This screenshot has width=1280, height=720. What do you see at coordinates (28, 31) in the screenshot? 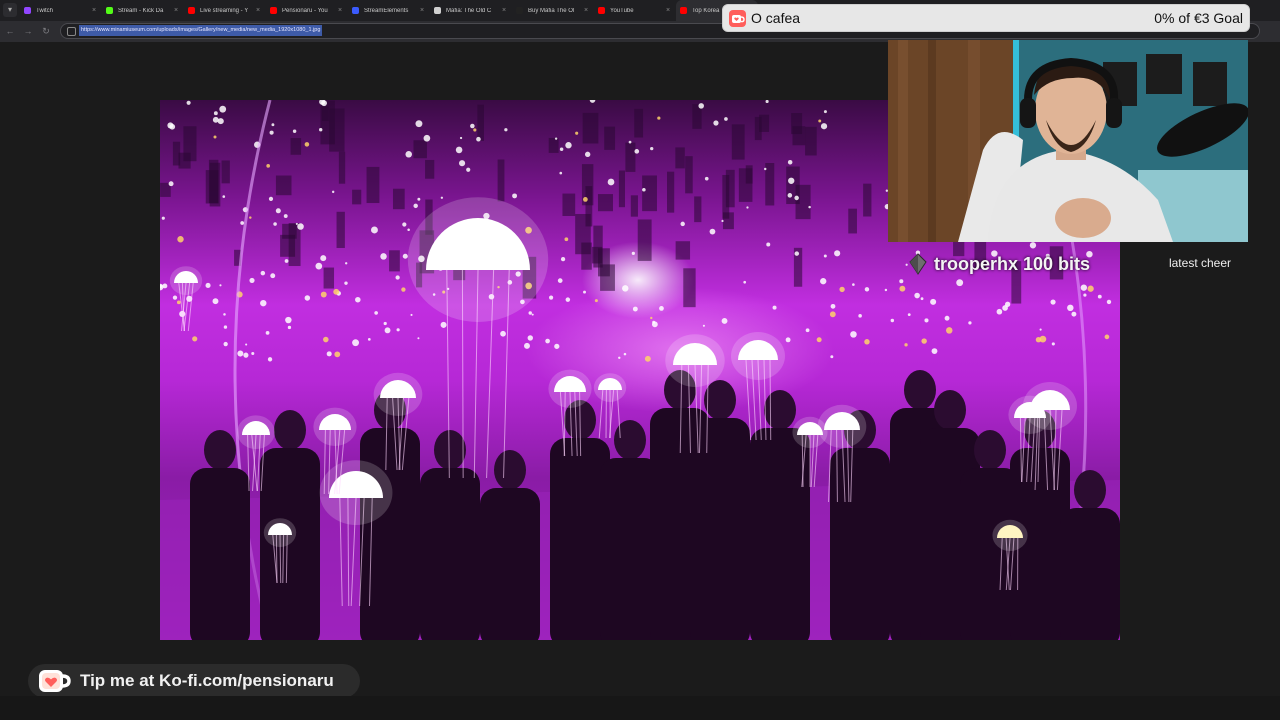
I see `forward-icon: →` at bounding box center [28, 31].